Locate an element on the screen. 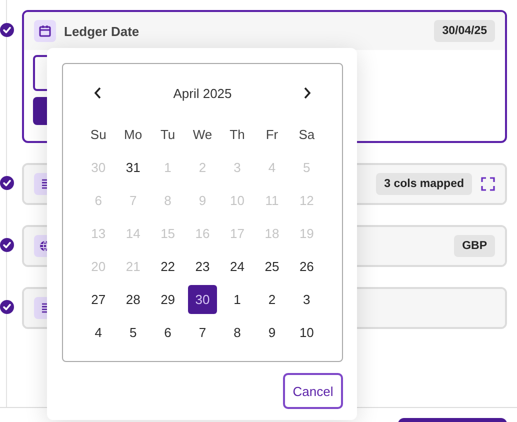 The height and width of the screenshot is (422, 517). calendar-icon is located at coordinates (45, 31).